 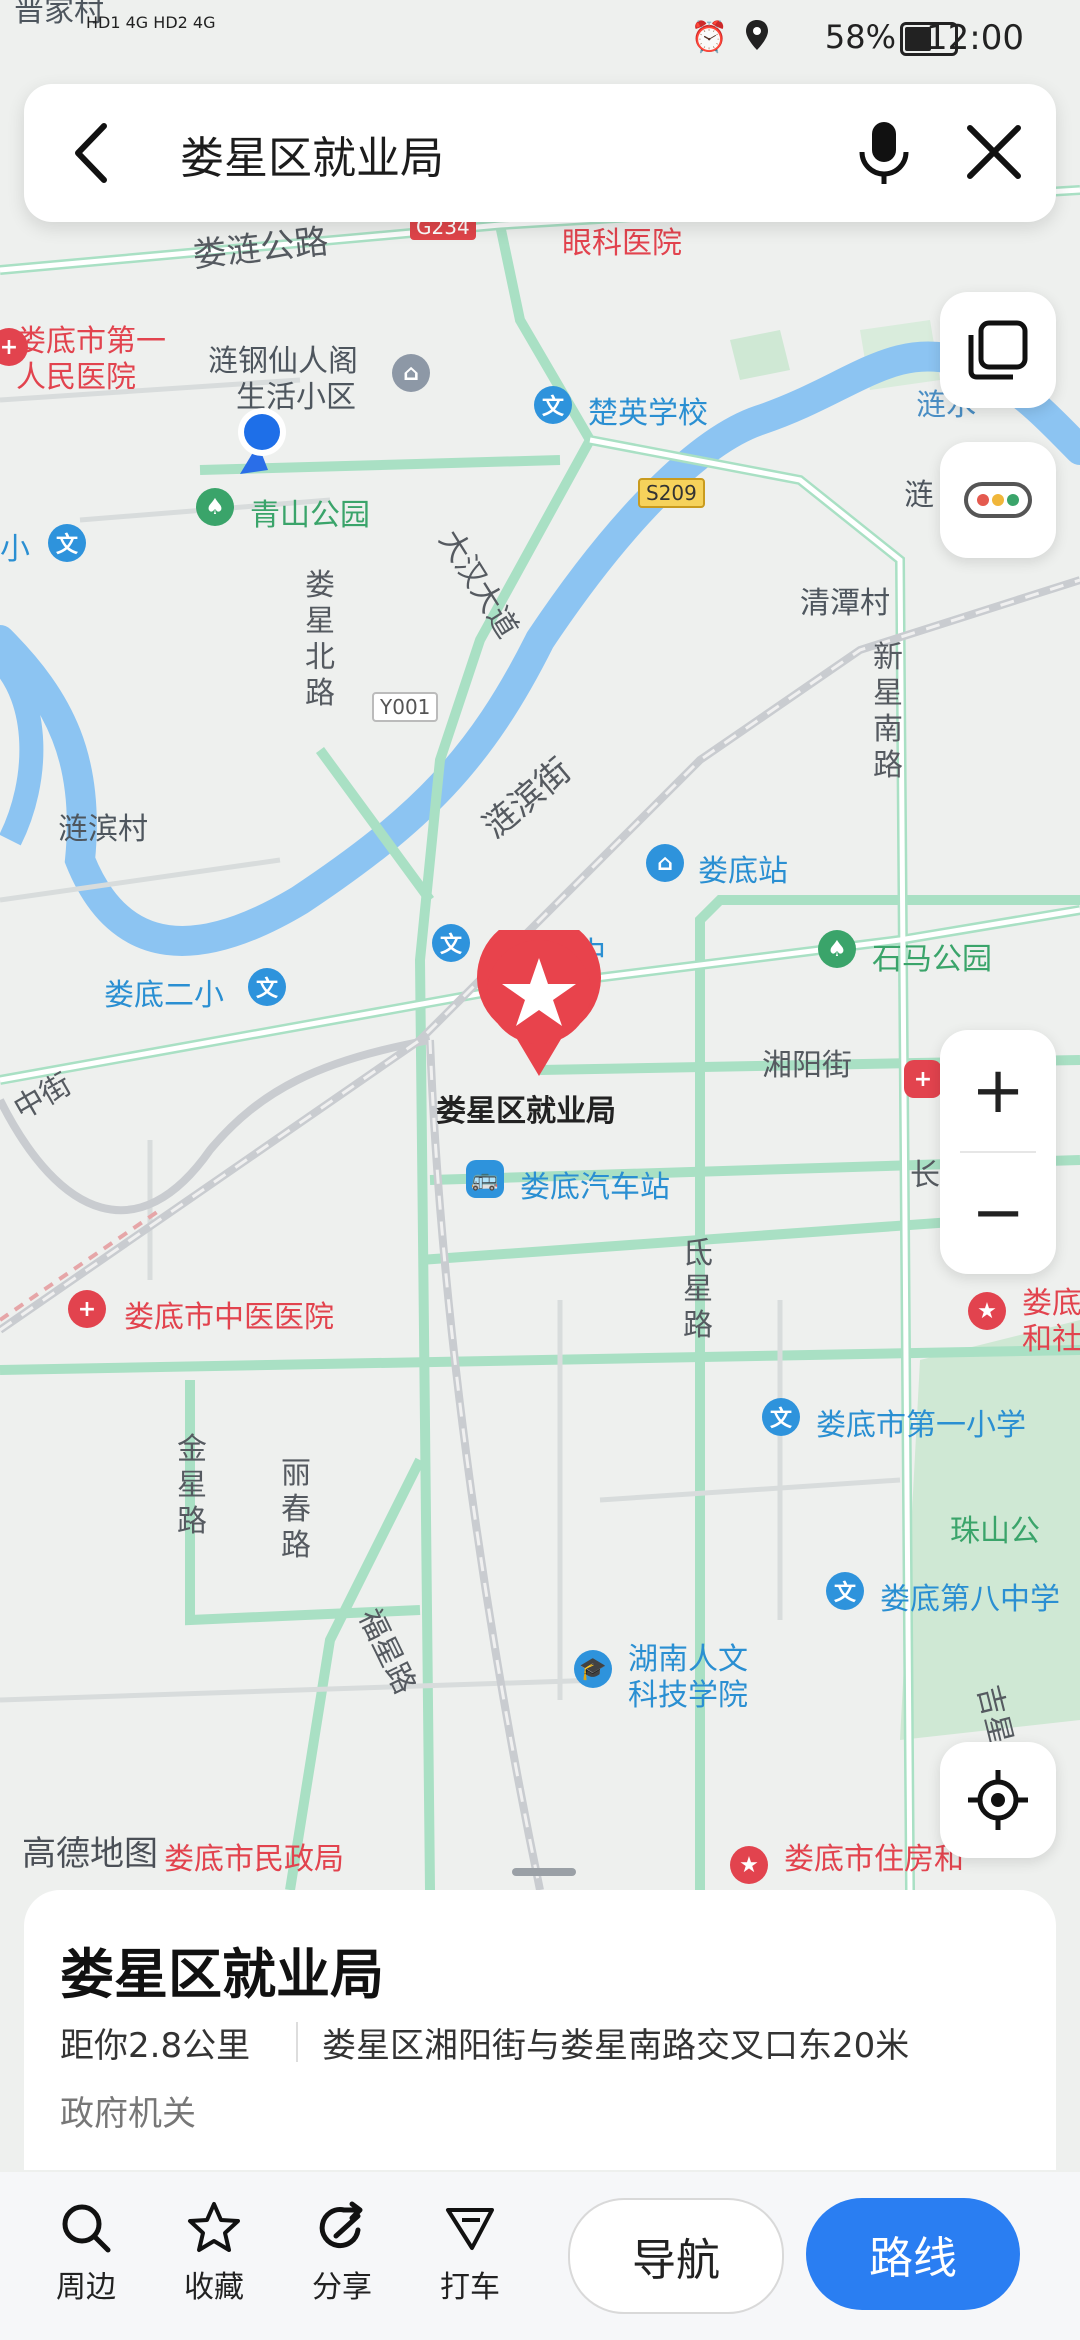 I want to click on road-tag-y001: Y001, so click(x=405, y=707).